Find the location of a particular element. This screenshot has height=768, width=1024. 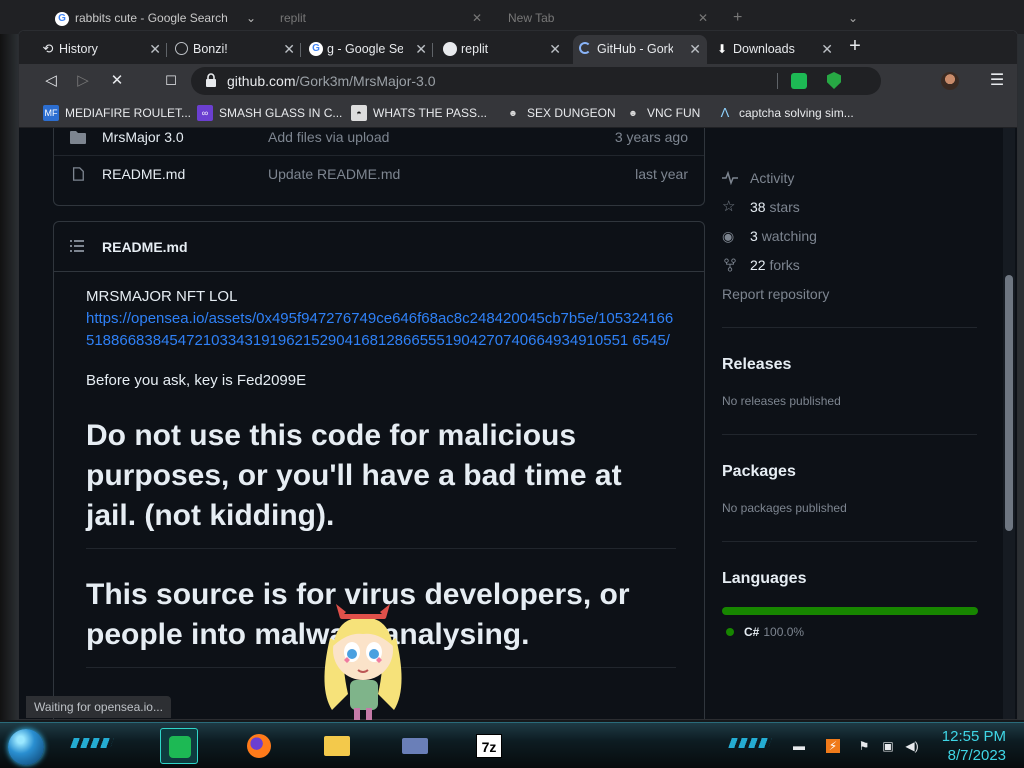

system-clock: 12:55 PM 8/7/2023 is located at coordinates (974, 746).